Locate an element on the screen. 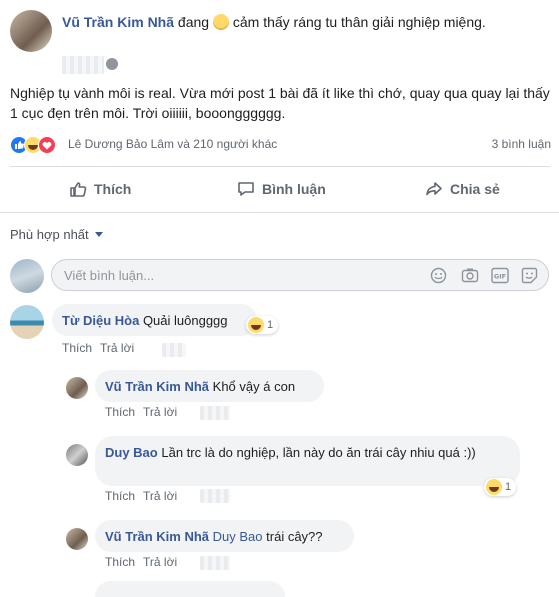 The height and width of the screenshot is (597, 559). comment-like-link: Thích is located at coordinates (77, 348).